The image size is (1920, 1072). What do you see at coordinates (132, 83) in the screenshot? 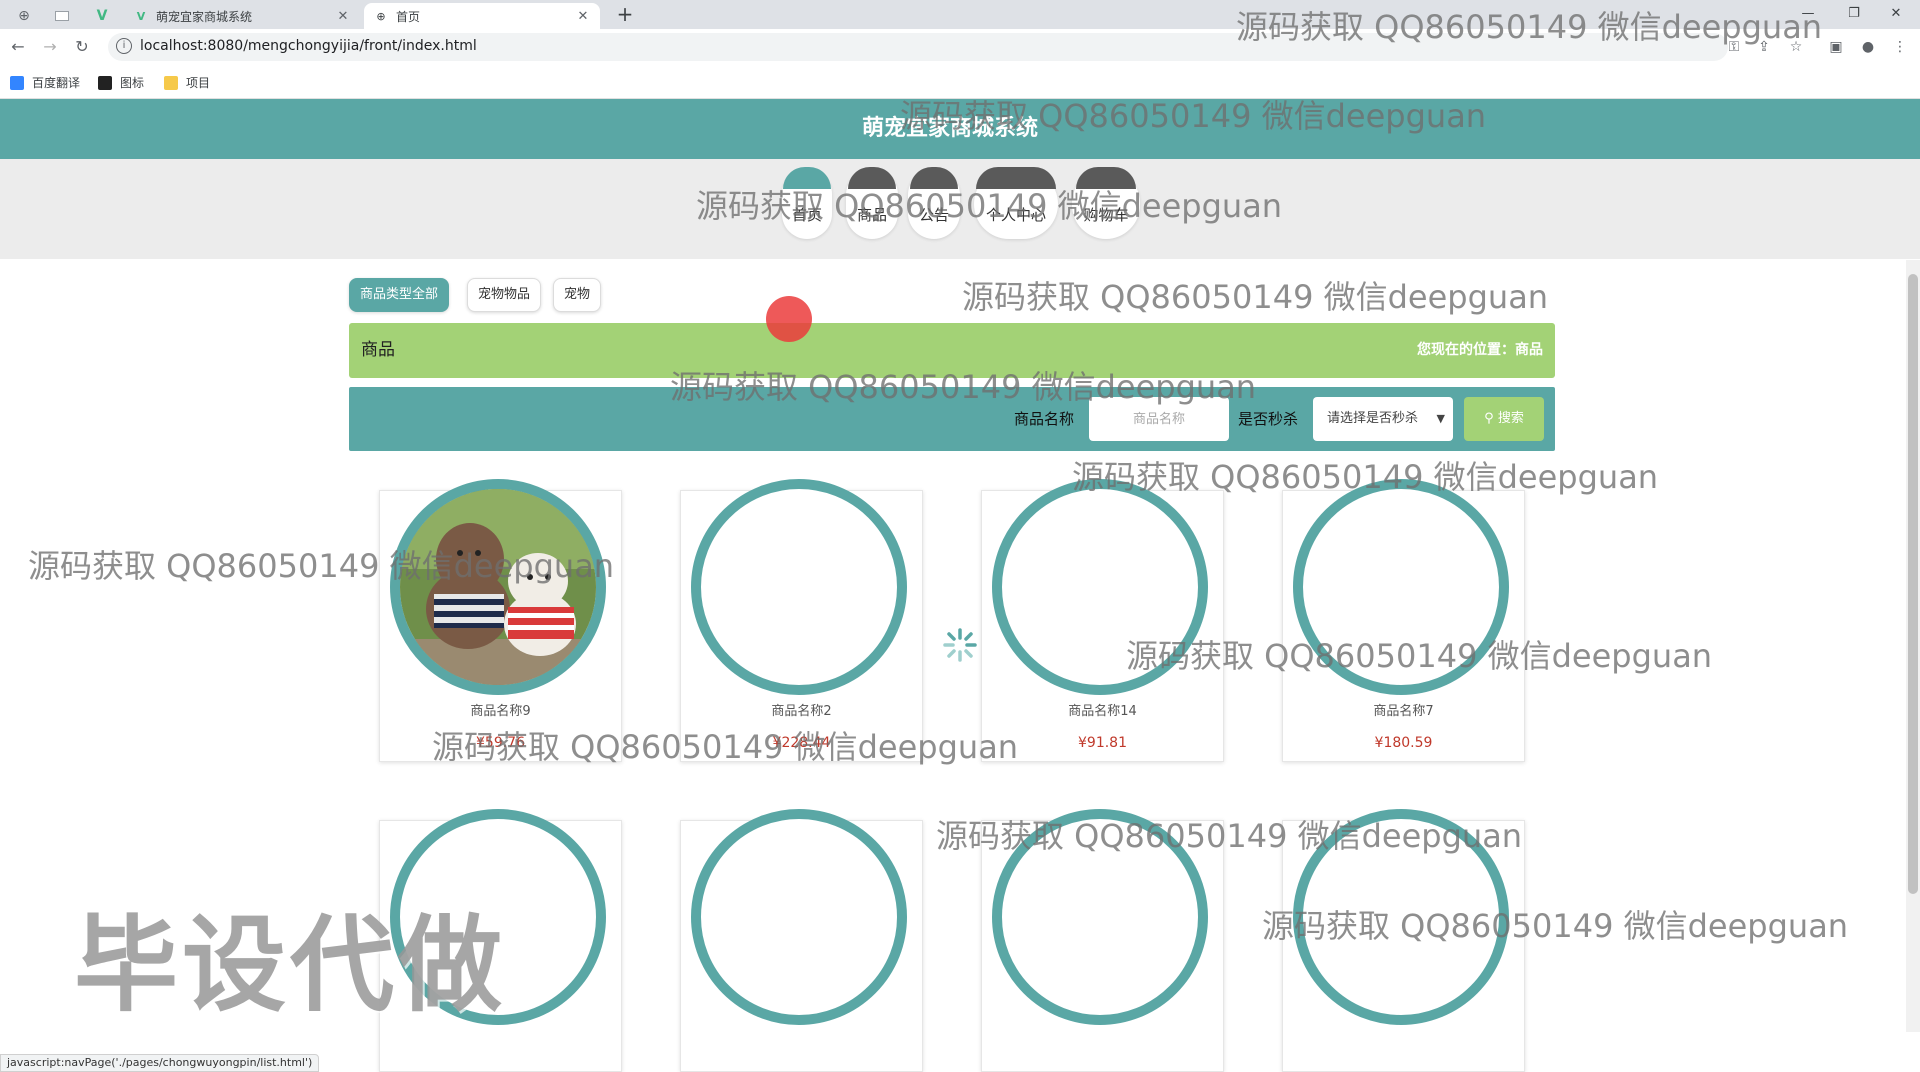
I see `bookmark-label: 图标` at bounding box center [132, 83].